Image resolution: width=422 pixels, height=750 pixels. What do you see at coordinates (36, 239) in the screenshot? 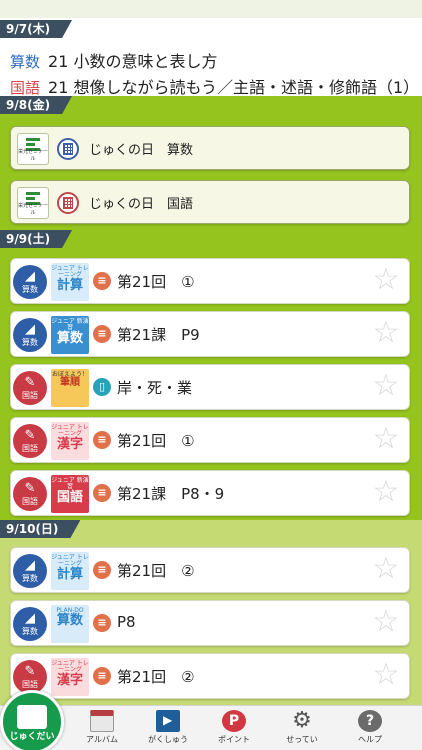
I see `date-header: 9/9(土)` at bounding box center [36, 239].